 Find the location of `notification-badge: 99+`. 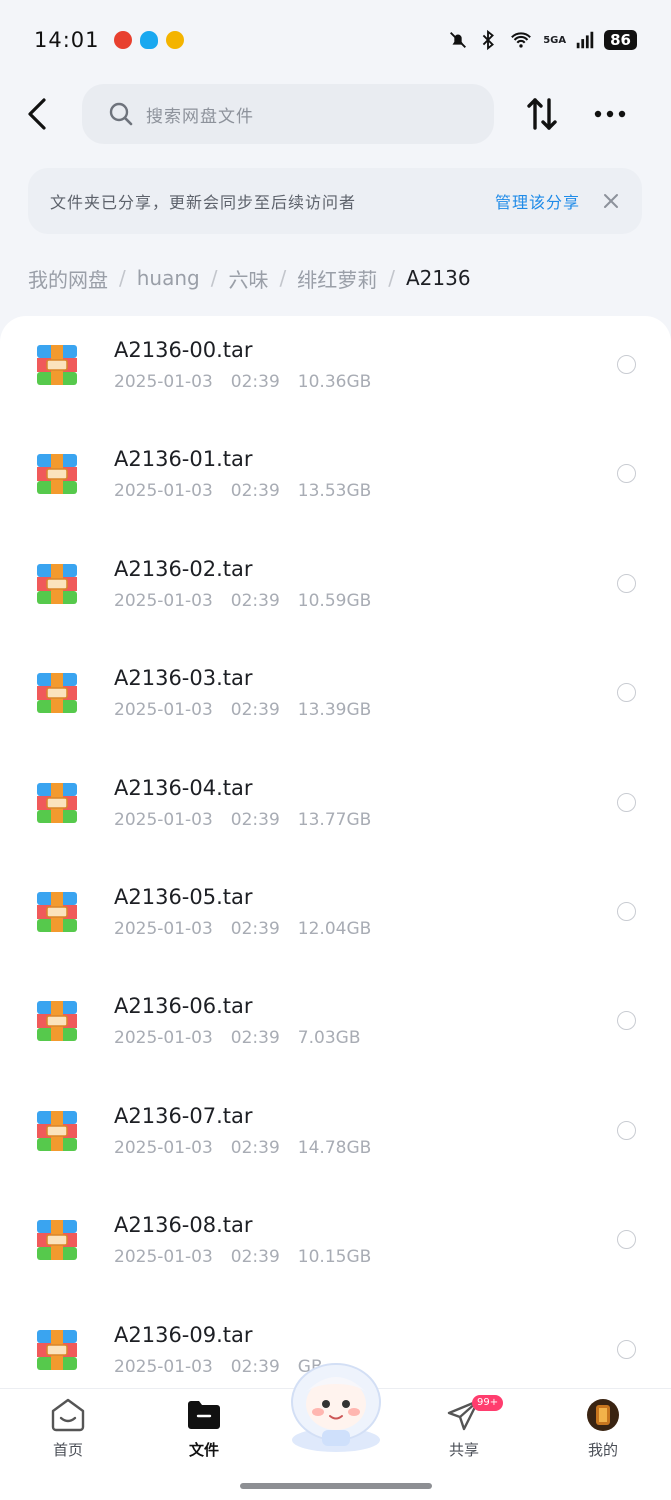

notification-badge: 99+ is located at coordinates (488, 1403).